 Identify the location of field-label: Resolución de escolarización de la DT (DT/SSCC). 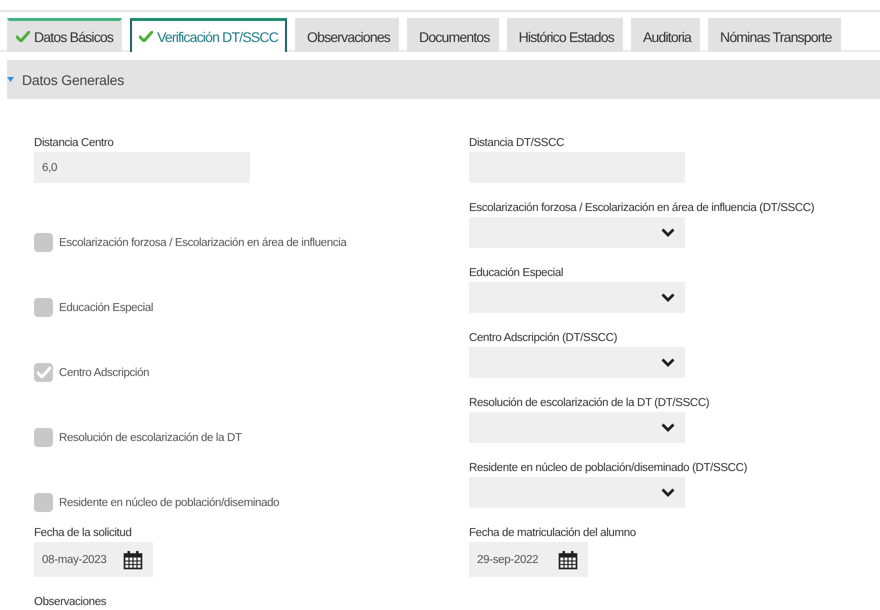
(589, 403).